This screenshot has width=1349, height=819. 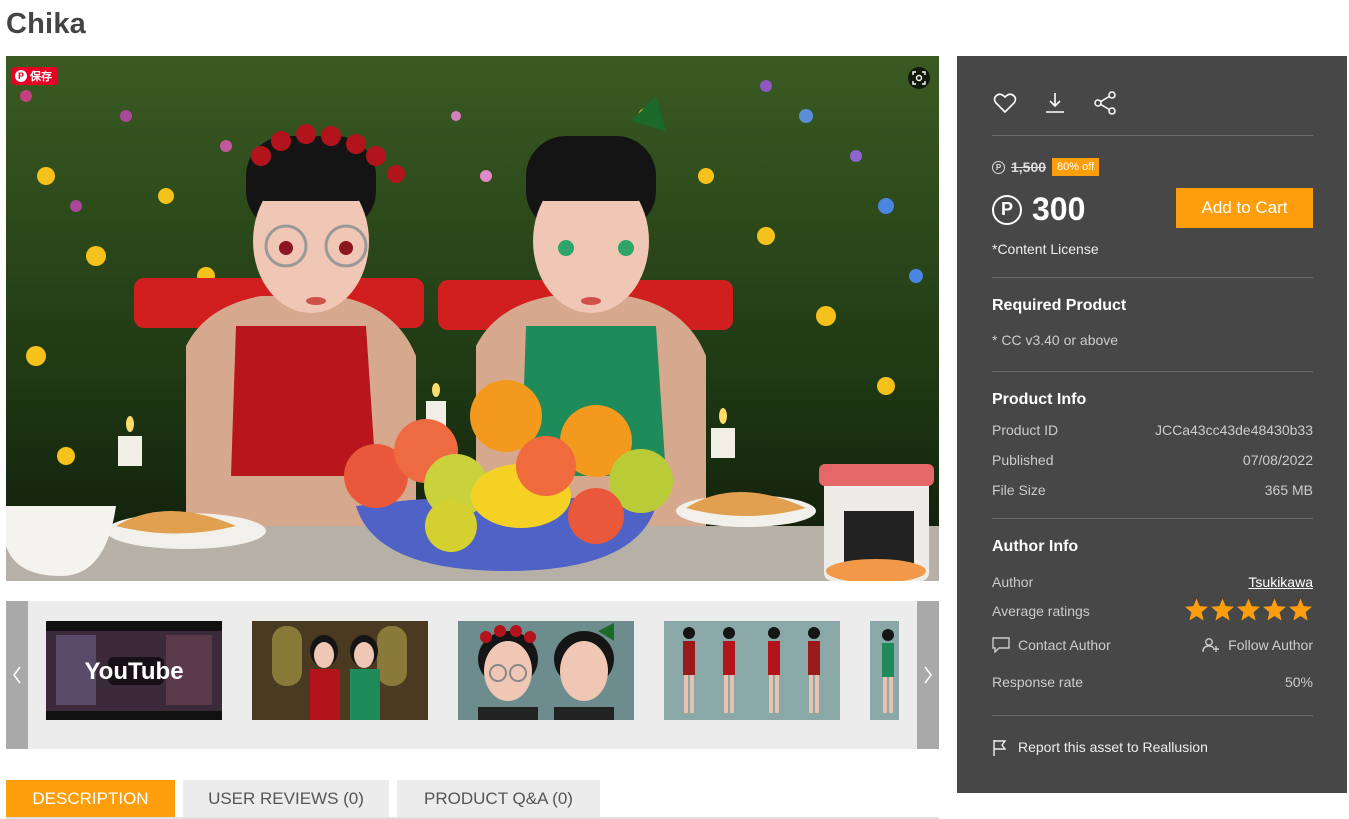 I want to click on published-row: Published 07/08/2022, so click(x=1152, y=460).